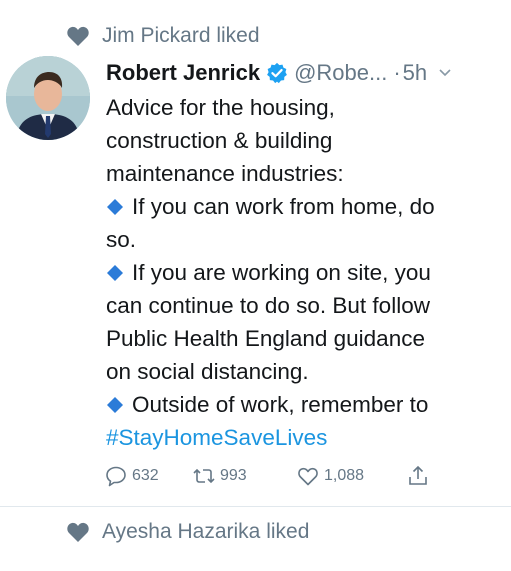 This screenshot has width=511, height=571. Describe the element at coordinates (225, 173) in the screenshot. I see `tweet-line: maintenance industries:` at that location.